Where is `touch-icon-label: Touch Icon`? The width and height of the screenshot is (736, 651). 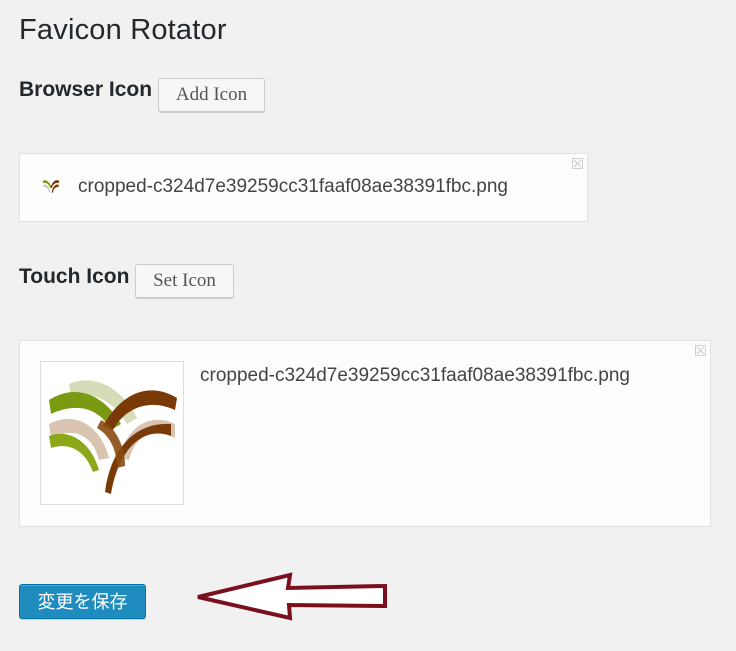 touch-icon-label: Touch Icon is located at coordinates (74, 276).